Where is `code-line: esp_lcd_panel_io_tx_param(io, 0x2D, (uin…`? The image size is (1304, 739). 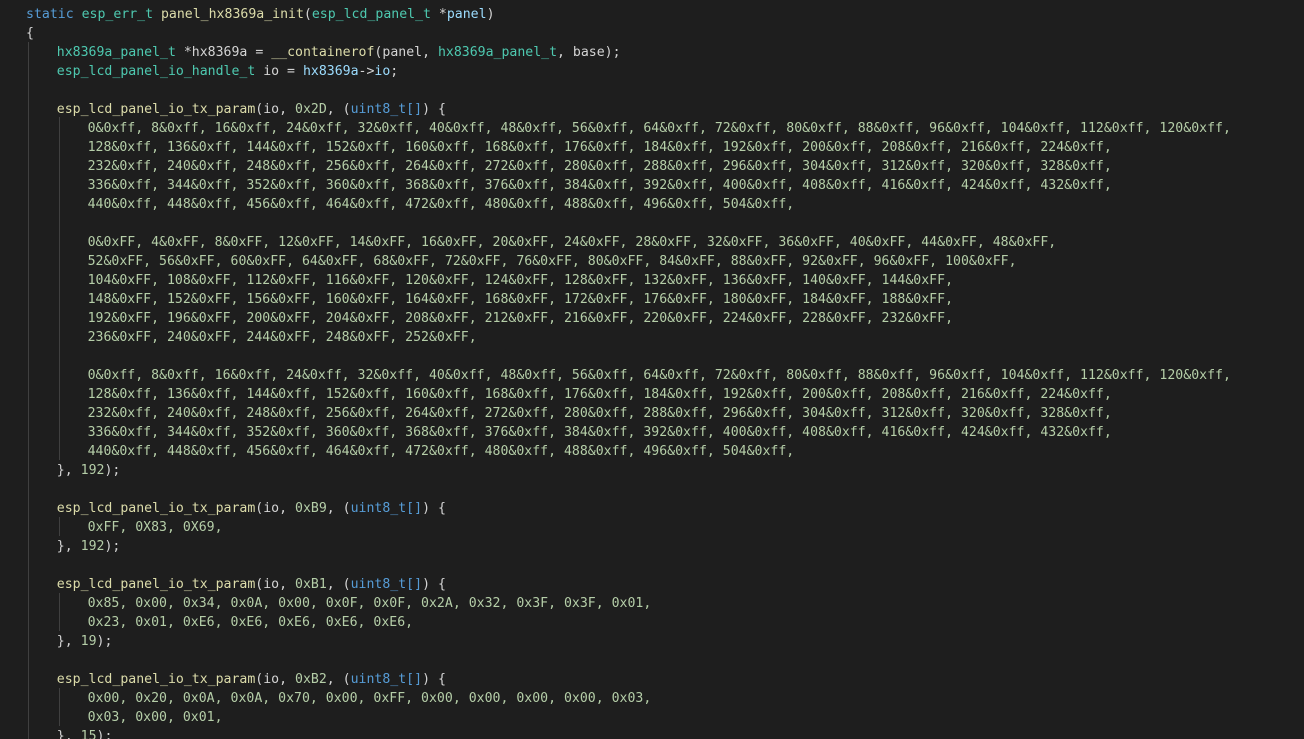 code-line: esp_lcd_panel_io_tx_param(io, 0x2D, (uin… is located at coordinates (236, 109).